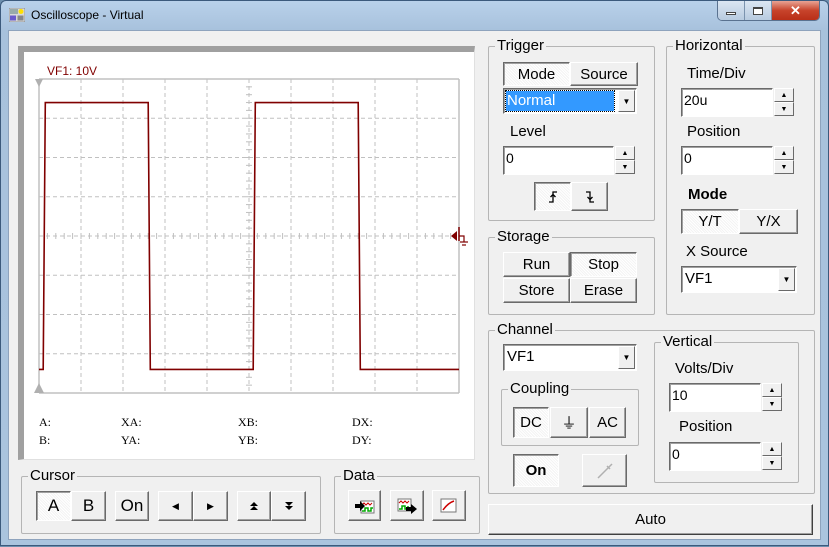 The height and width of the screenshot is (547, 829). I want to click on mode-yx-button: Y/X, so click(768, 221).